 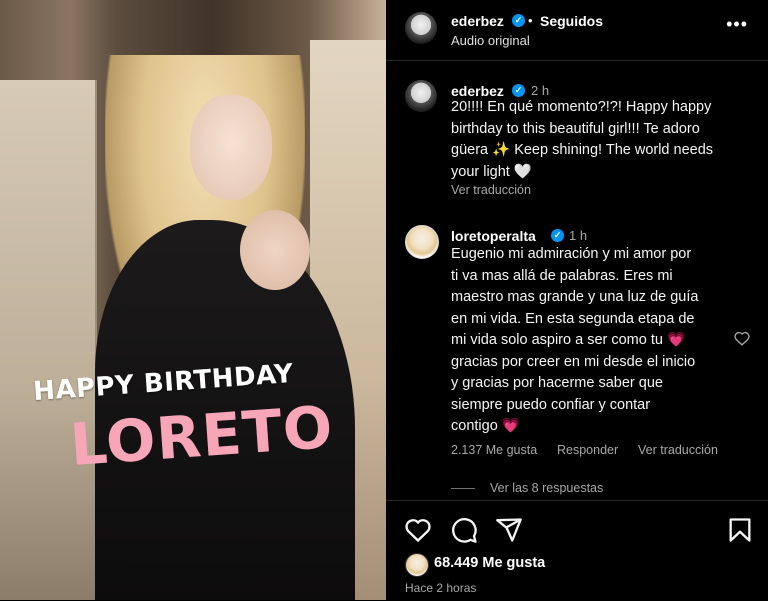 What do you see at coordinates (587, 450) in the screenshot?
I see `comment-reply-button: Responder` at bounding box center [587, 450].